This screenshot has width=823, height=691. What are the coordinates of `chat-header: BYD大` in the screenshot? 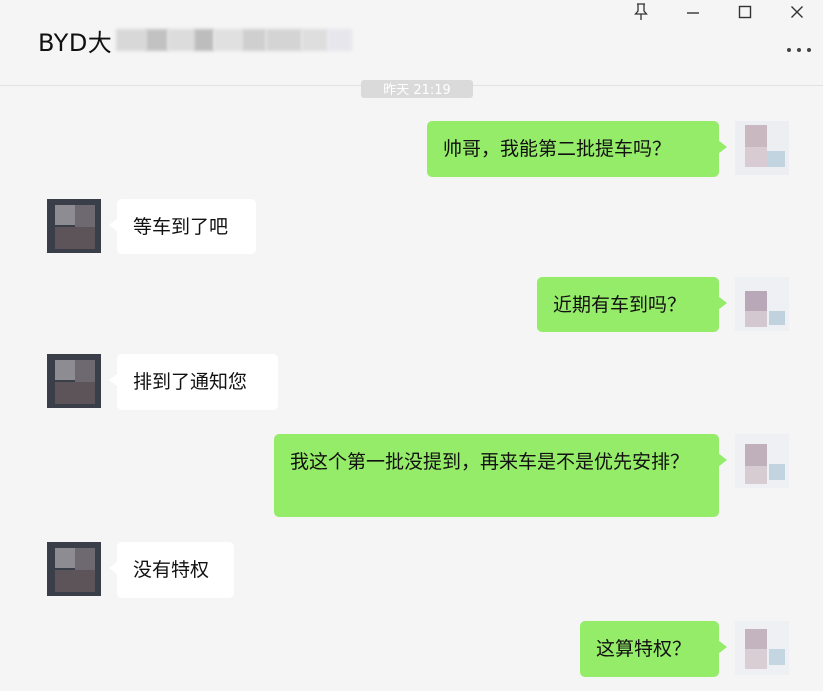 It's located at (411, 43).